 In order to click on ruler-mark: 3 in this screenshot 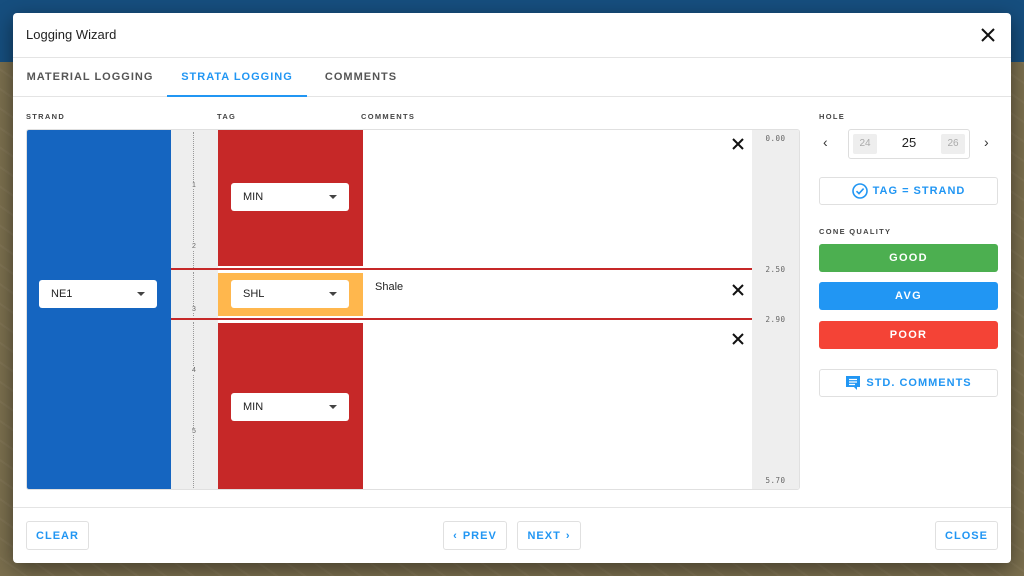, I will do `click(194, 309)`.